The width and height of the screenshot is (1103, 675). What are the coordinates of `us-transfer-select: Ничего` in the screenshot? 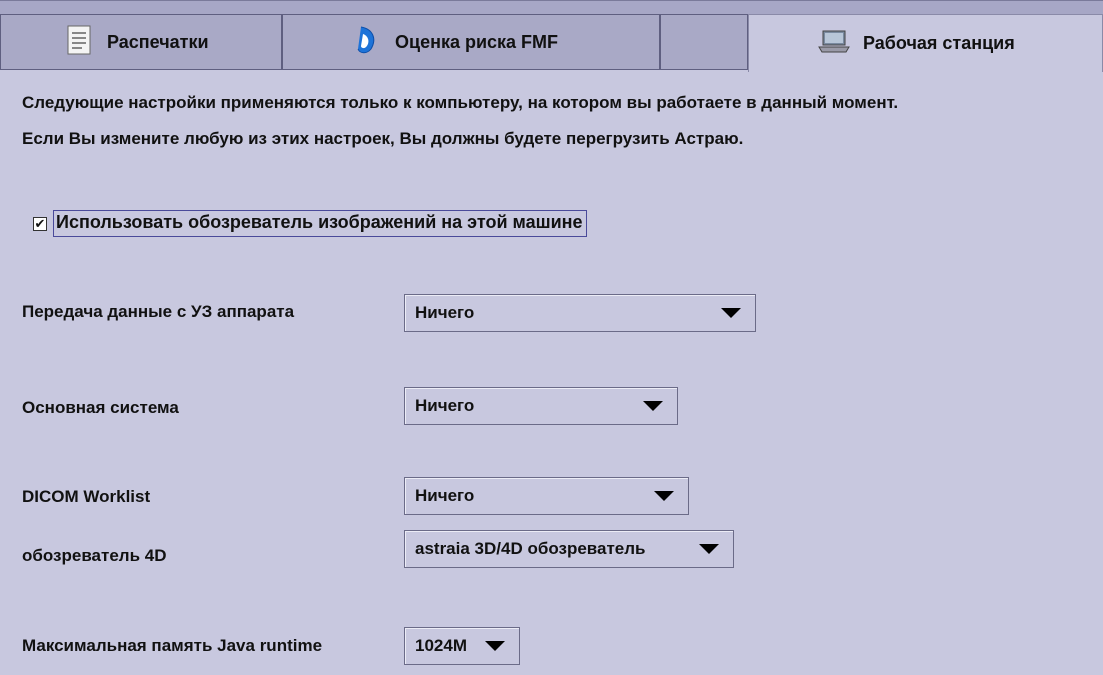 It's located at (580, 313).